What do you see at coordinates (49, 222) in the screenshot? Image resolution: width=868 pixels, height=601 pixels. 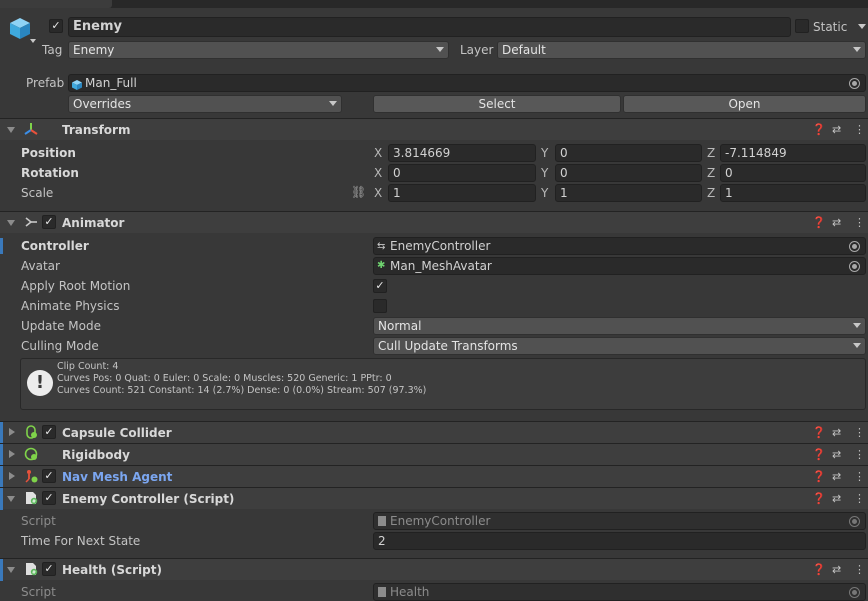 I see `animator-enabled-checkbox: ✓` at bounding box center [49, 222].